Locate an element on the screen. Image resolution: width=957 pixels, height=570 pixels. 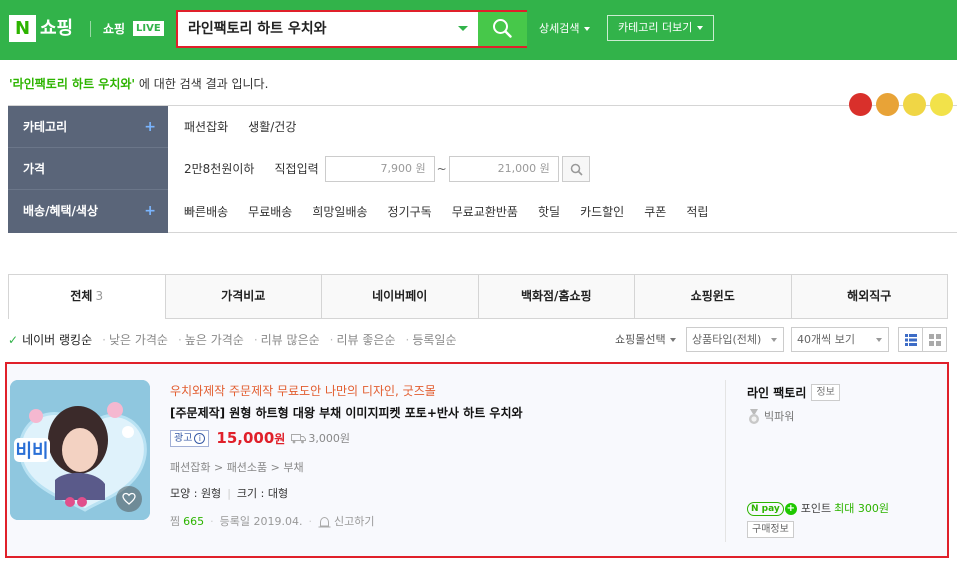
price-search-button is located at coordinates (575, 169).